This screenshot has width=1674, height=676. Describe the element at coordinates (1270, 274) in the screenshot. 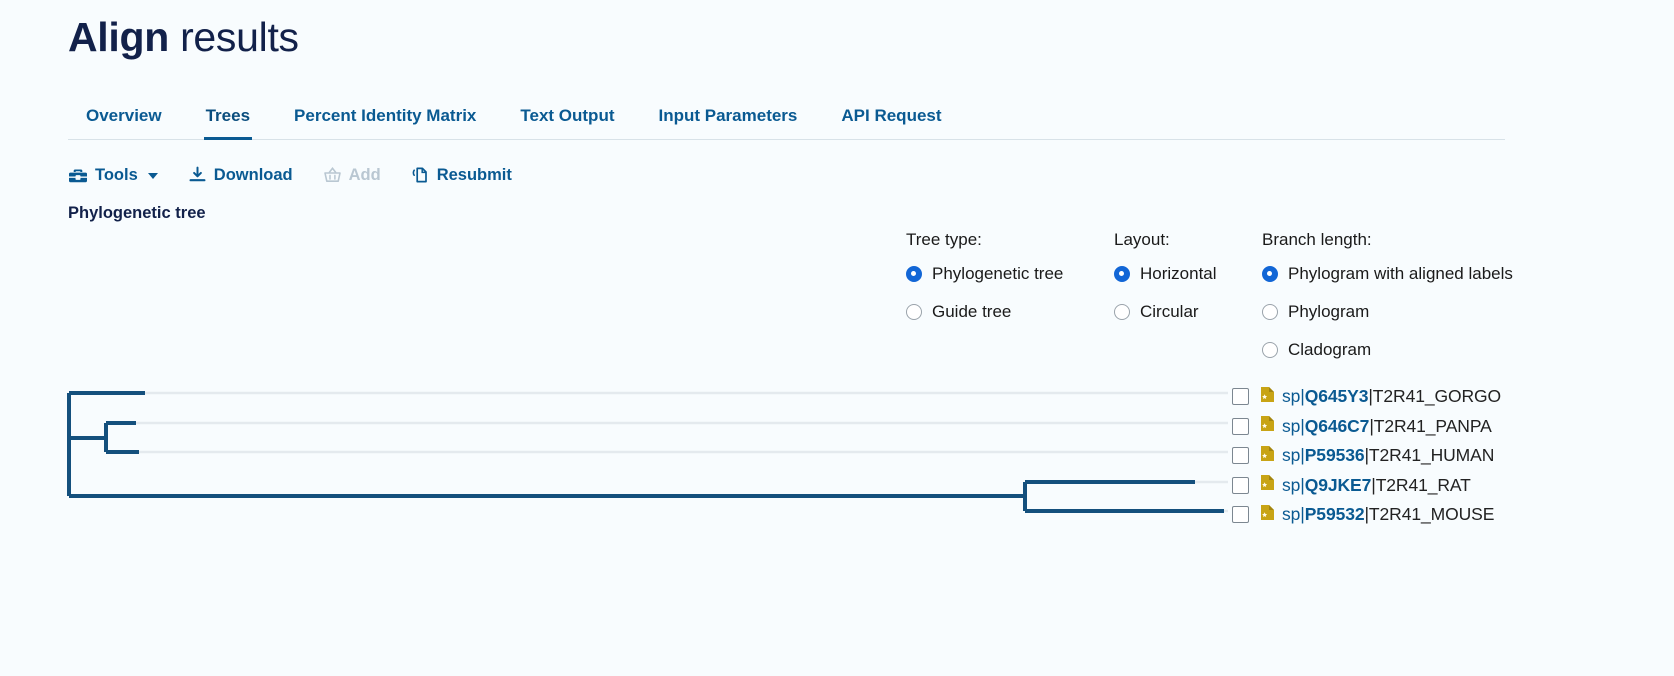

I see `radio-phylogram-aligned-labels-input` at that location.